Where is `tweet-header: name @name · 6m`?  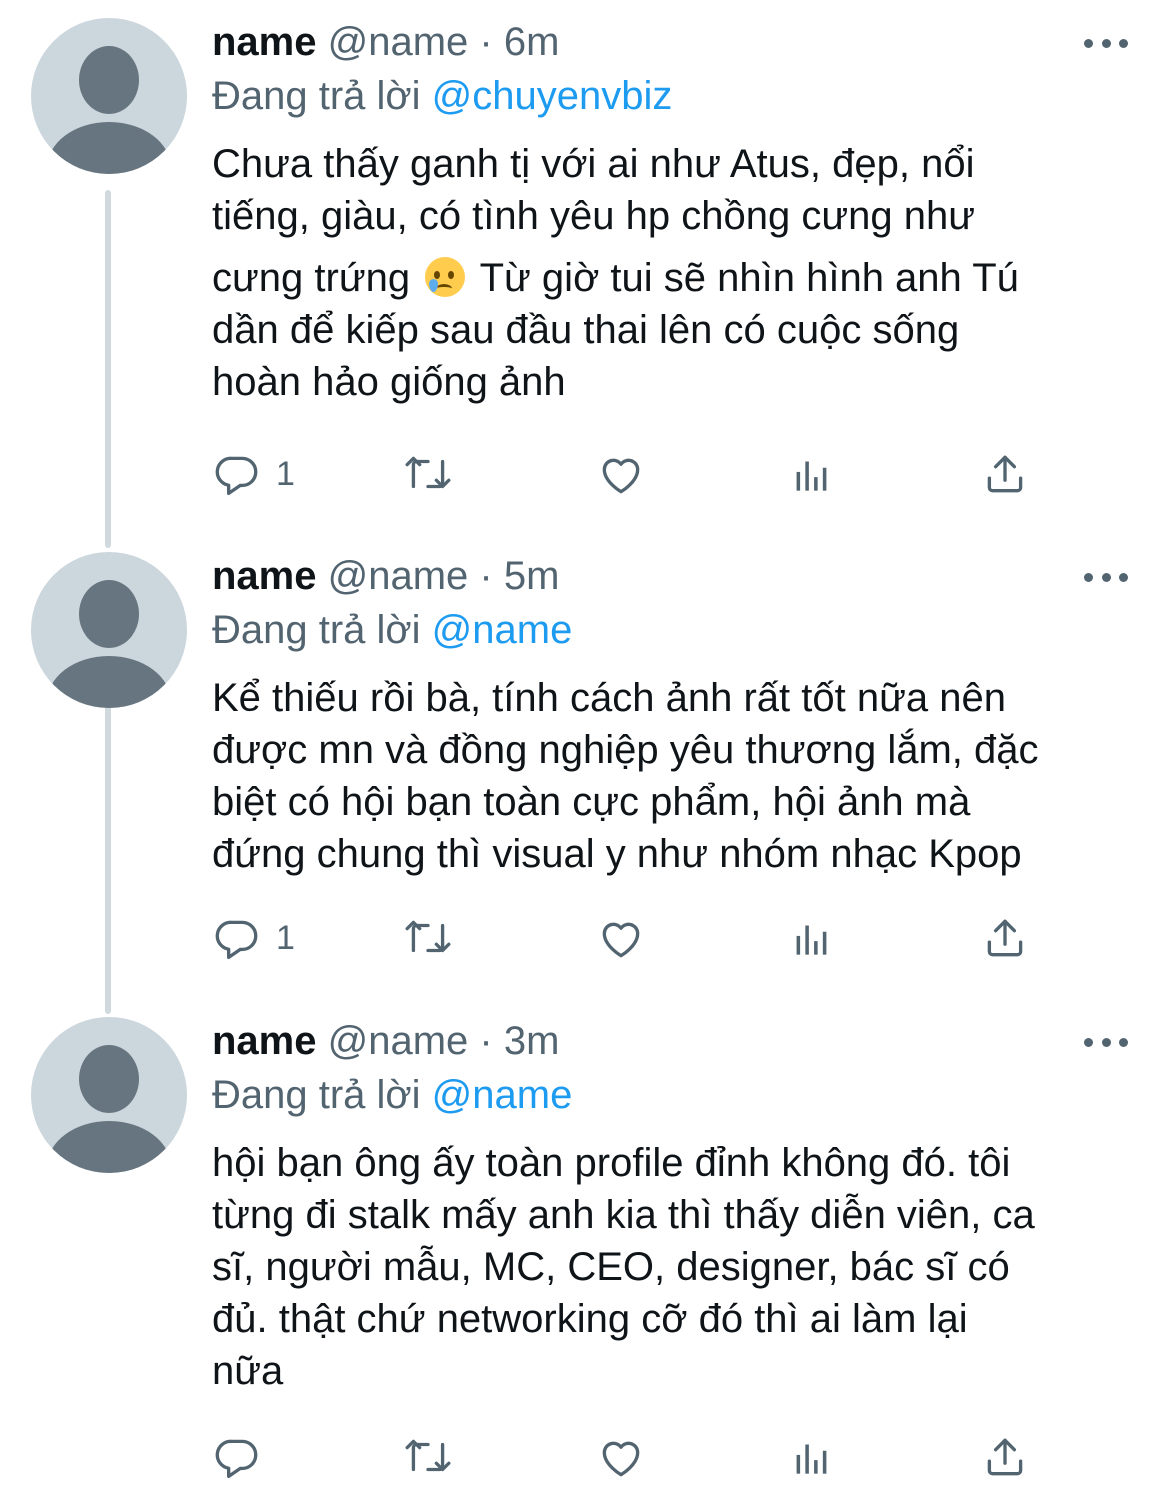 tweet-header: name @name · 6m is located at coordinates (385, 42).